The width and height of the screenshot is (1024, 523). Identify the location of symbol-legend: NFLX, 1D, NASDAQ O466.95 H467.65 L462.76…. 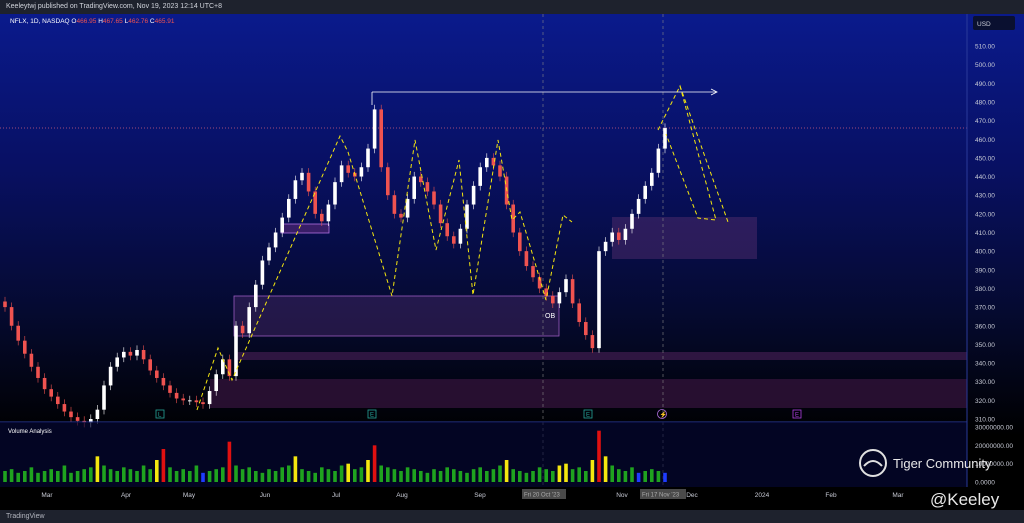
(92, 21).